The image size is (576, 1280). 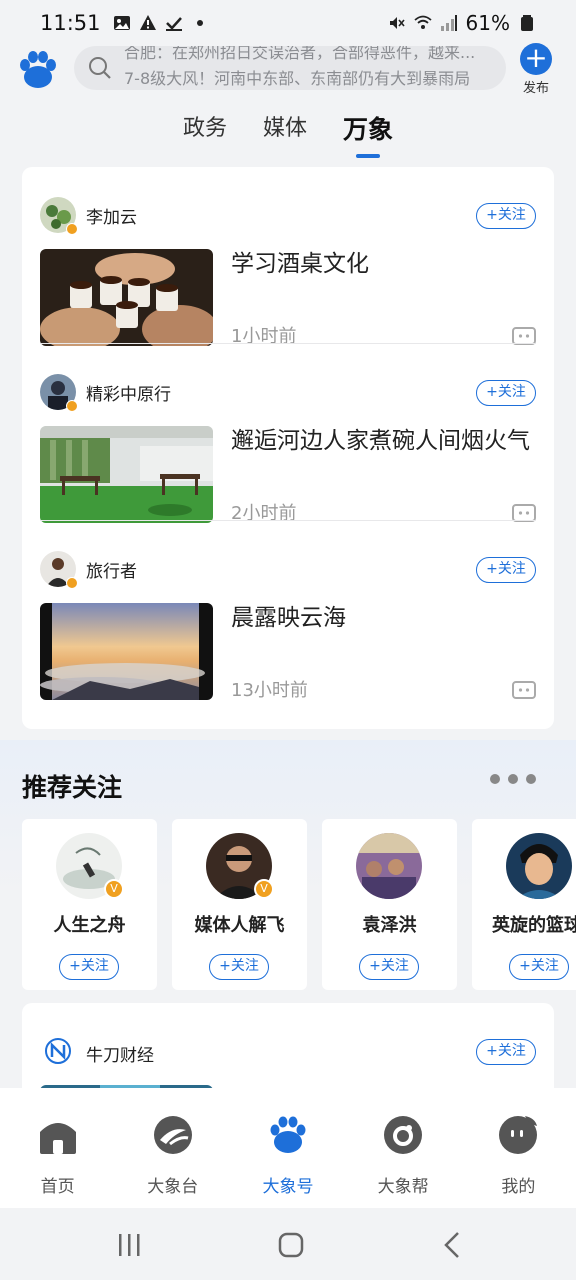 I want to click on tab-government: 政务, so click(x=205, y=131).